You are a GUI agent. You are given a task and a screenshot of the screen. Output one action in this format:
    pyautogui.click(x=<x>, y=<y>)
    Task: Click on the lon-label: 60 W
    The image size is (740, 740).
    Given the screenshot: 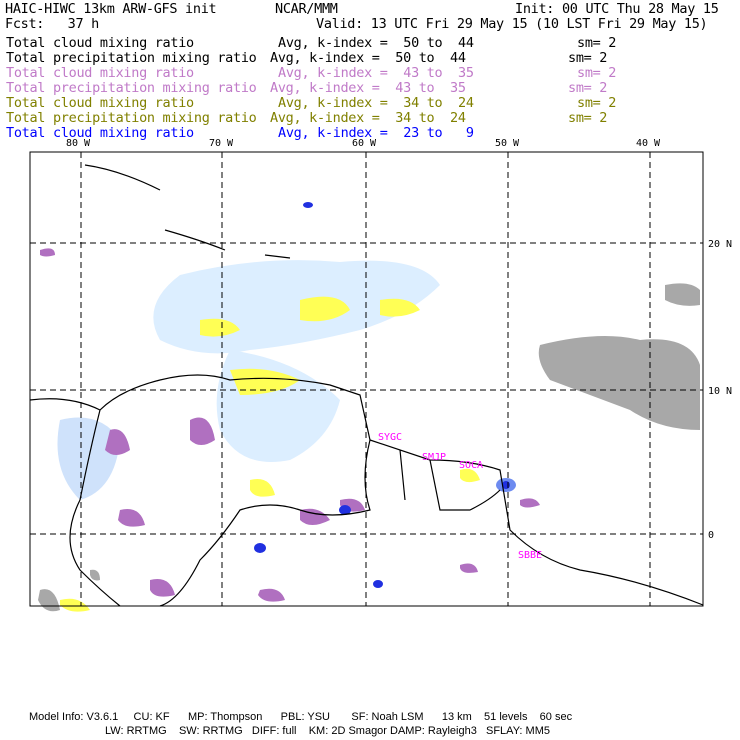 What is the action you would take?
    pyautogui.click(x=364, y=143)
    